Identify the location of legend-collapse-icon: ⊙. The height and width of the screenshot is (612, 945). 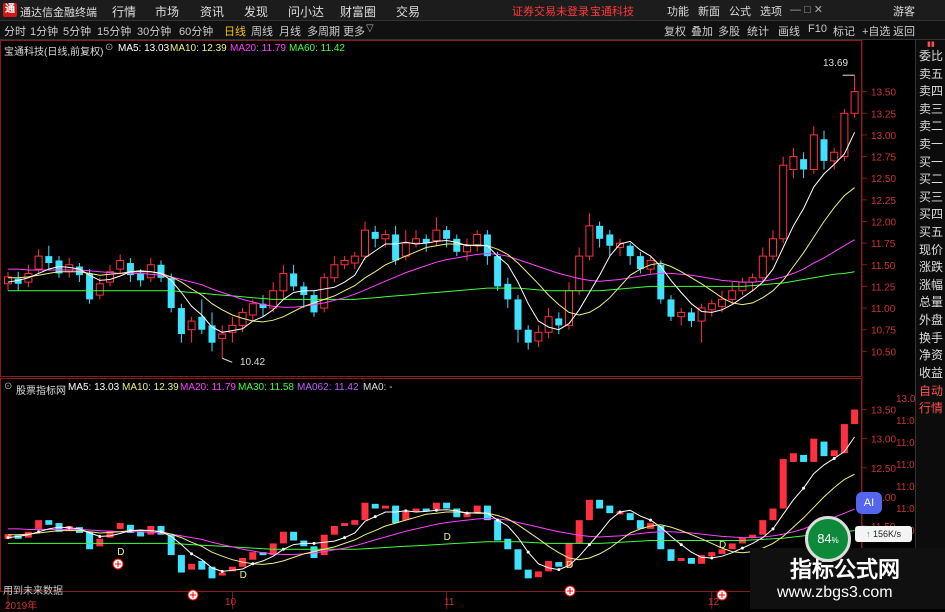
(109, 47).